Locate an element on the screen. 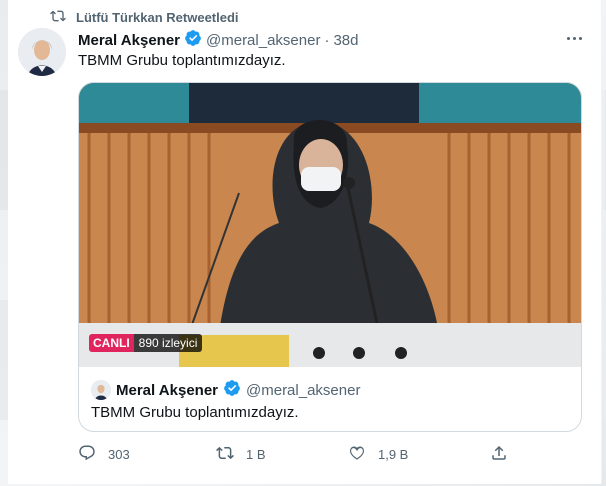 Image resolution: width=606 pixels, height=486 pixels. retweet-button: 1 B is located at coordinates (241, 454).